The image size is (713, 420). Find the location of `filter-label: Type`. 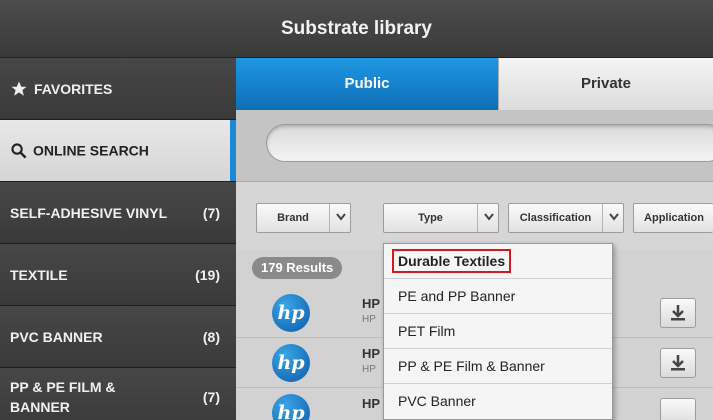

filter-label: Type is located at coordinates (430, 218).